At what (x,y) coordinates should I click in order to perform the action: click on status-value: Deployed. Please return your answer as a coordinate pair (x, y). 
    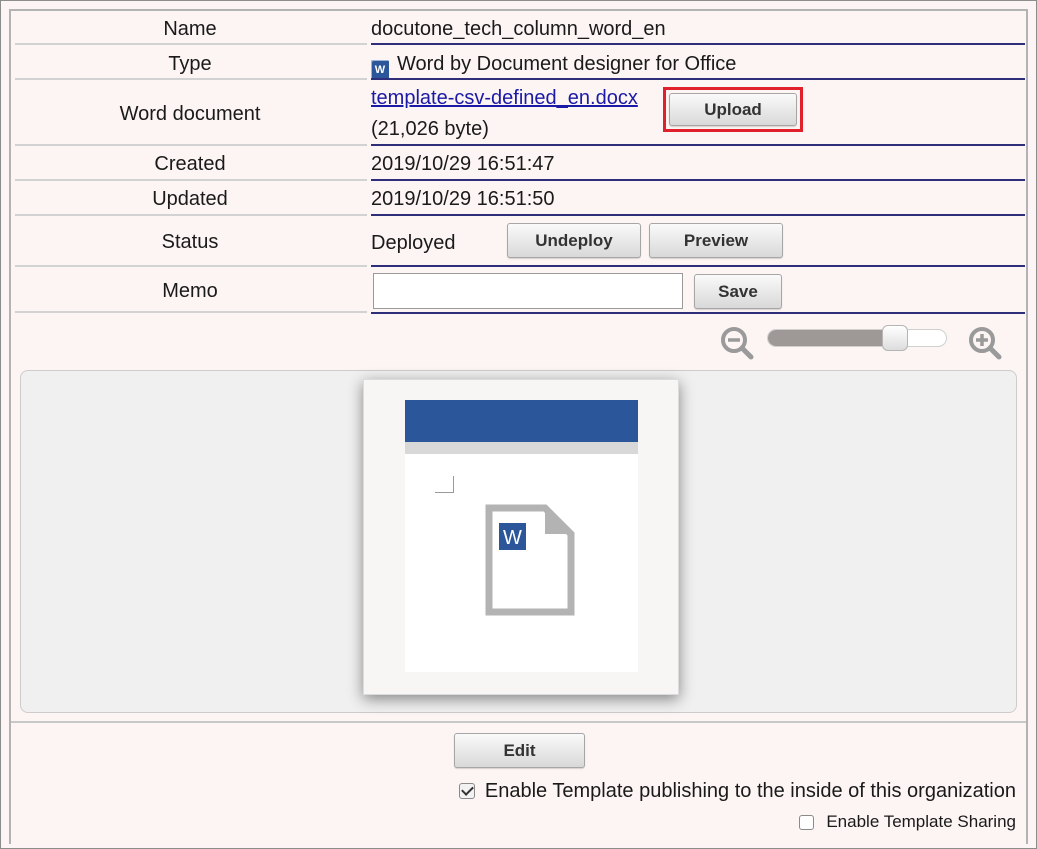
    Looking at the image, I should click on (413, 243).